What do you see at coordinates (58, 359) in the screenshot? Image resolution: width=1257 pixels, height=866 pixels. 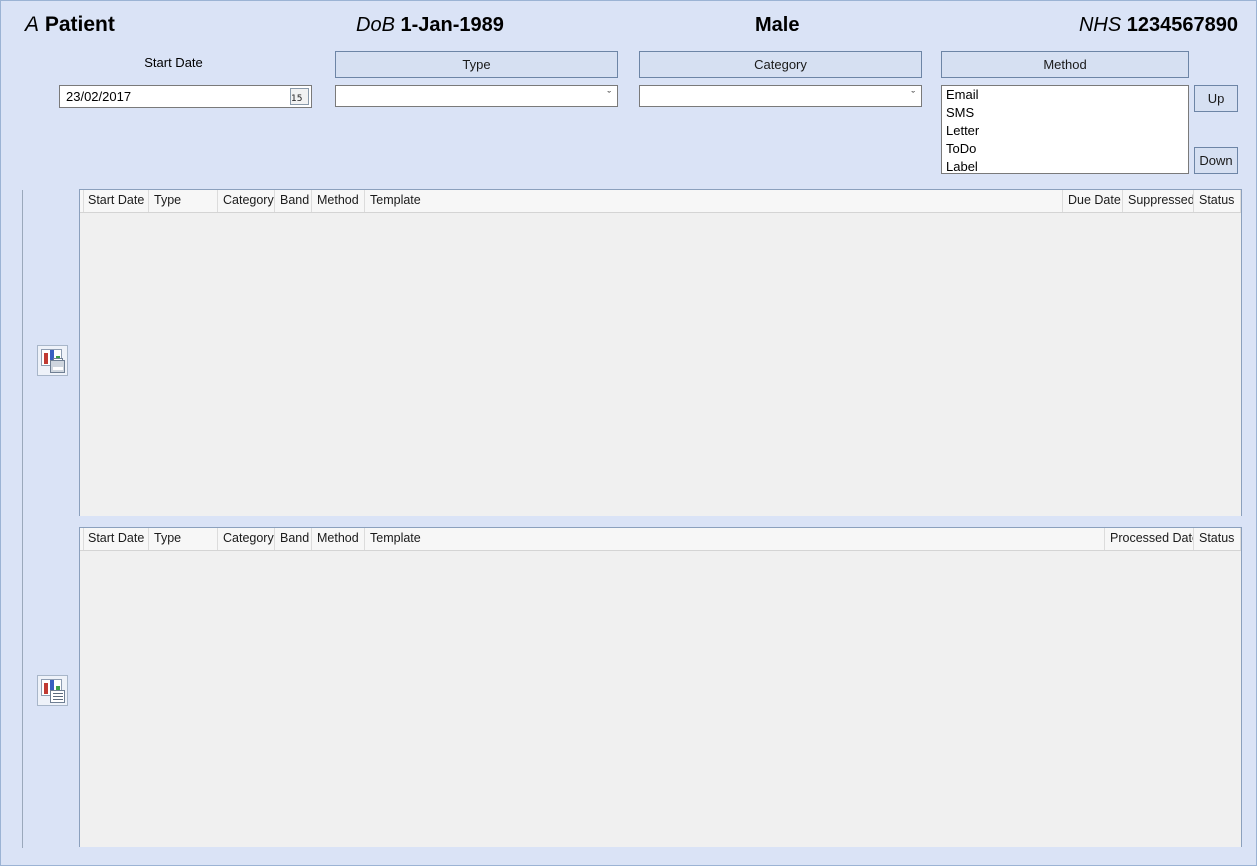 I see `printer-paper` at bounding box center [58, 359].